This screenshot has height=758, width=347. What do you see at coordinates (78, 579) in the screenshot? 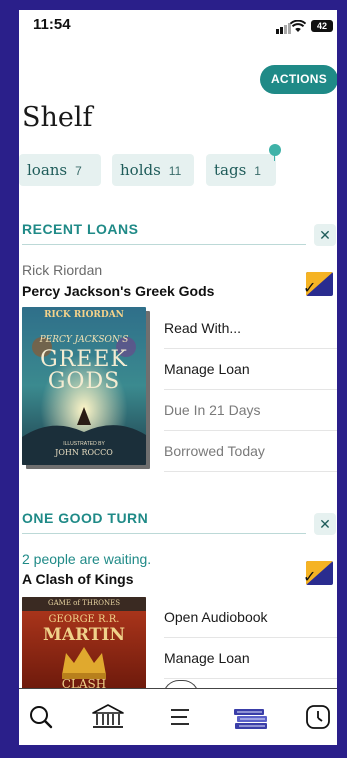
I see `book-title: A Clash of Kings` at bounding box center [78, 579].